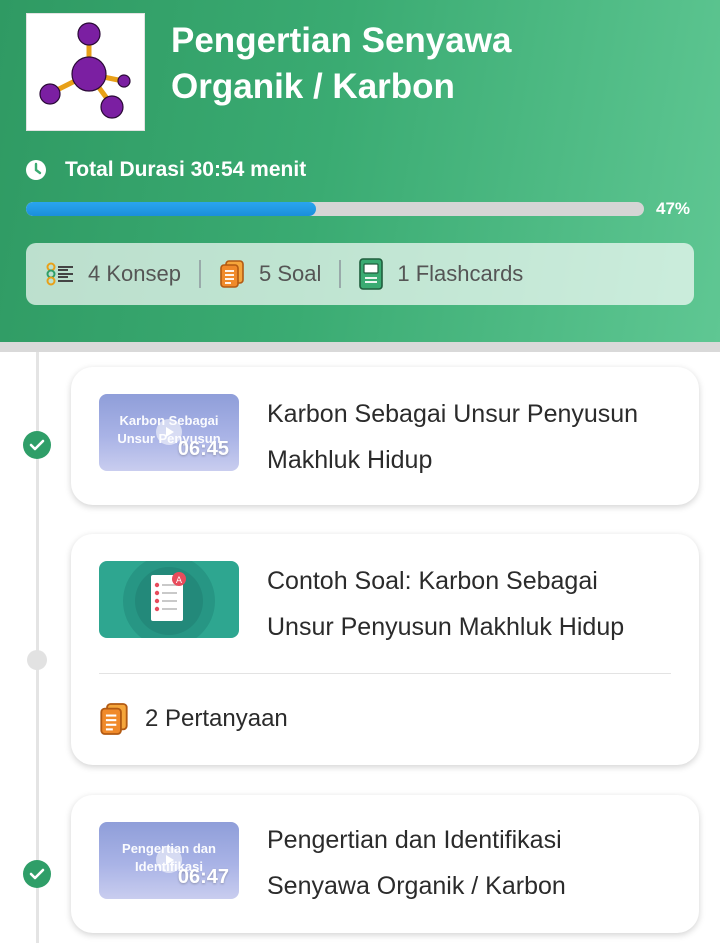 This screenshot has width=720, height=943. What do you see at coordinates (169, 432) in the screenshot?
I see `video-thumbnail: Karbon Sebagai Unsur Penyusun 06:45` at bounding box center [169, 432].